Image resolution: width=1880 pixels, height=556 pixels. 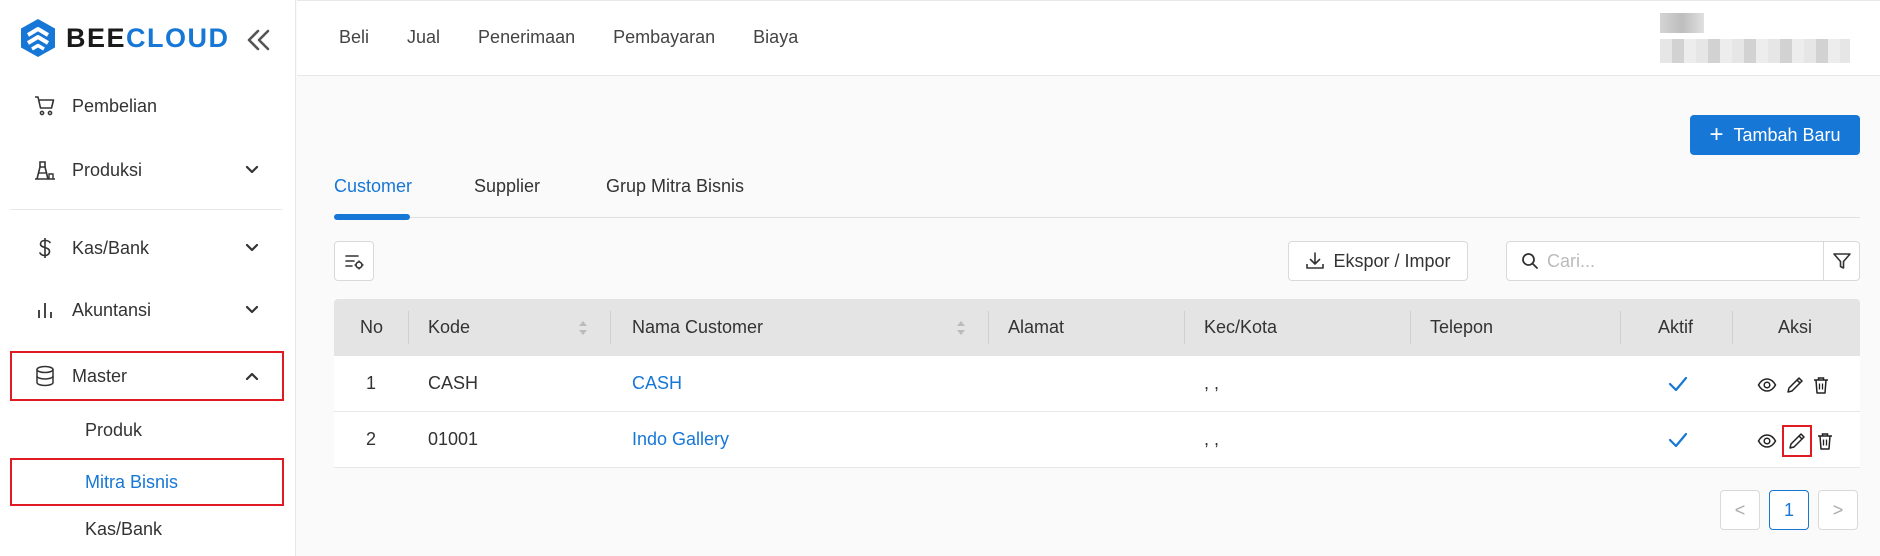 I want to click on header-no: No, so click(x=372, y=327).